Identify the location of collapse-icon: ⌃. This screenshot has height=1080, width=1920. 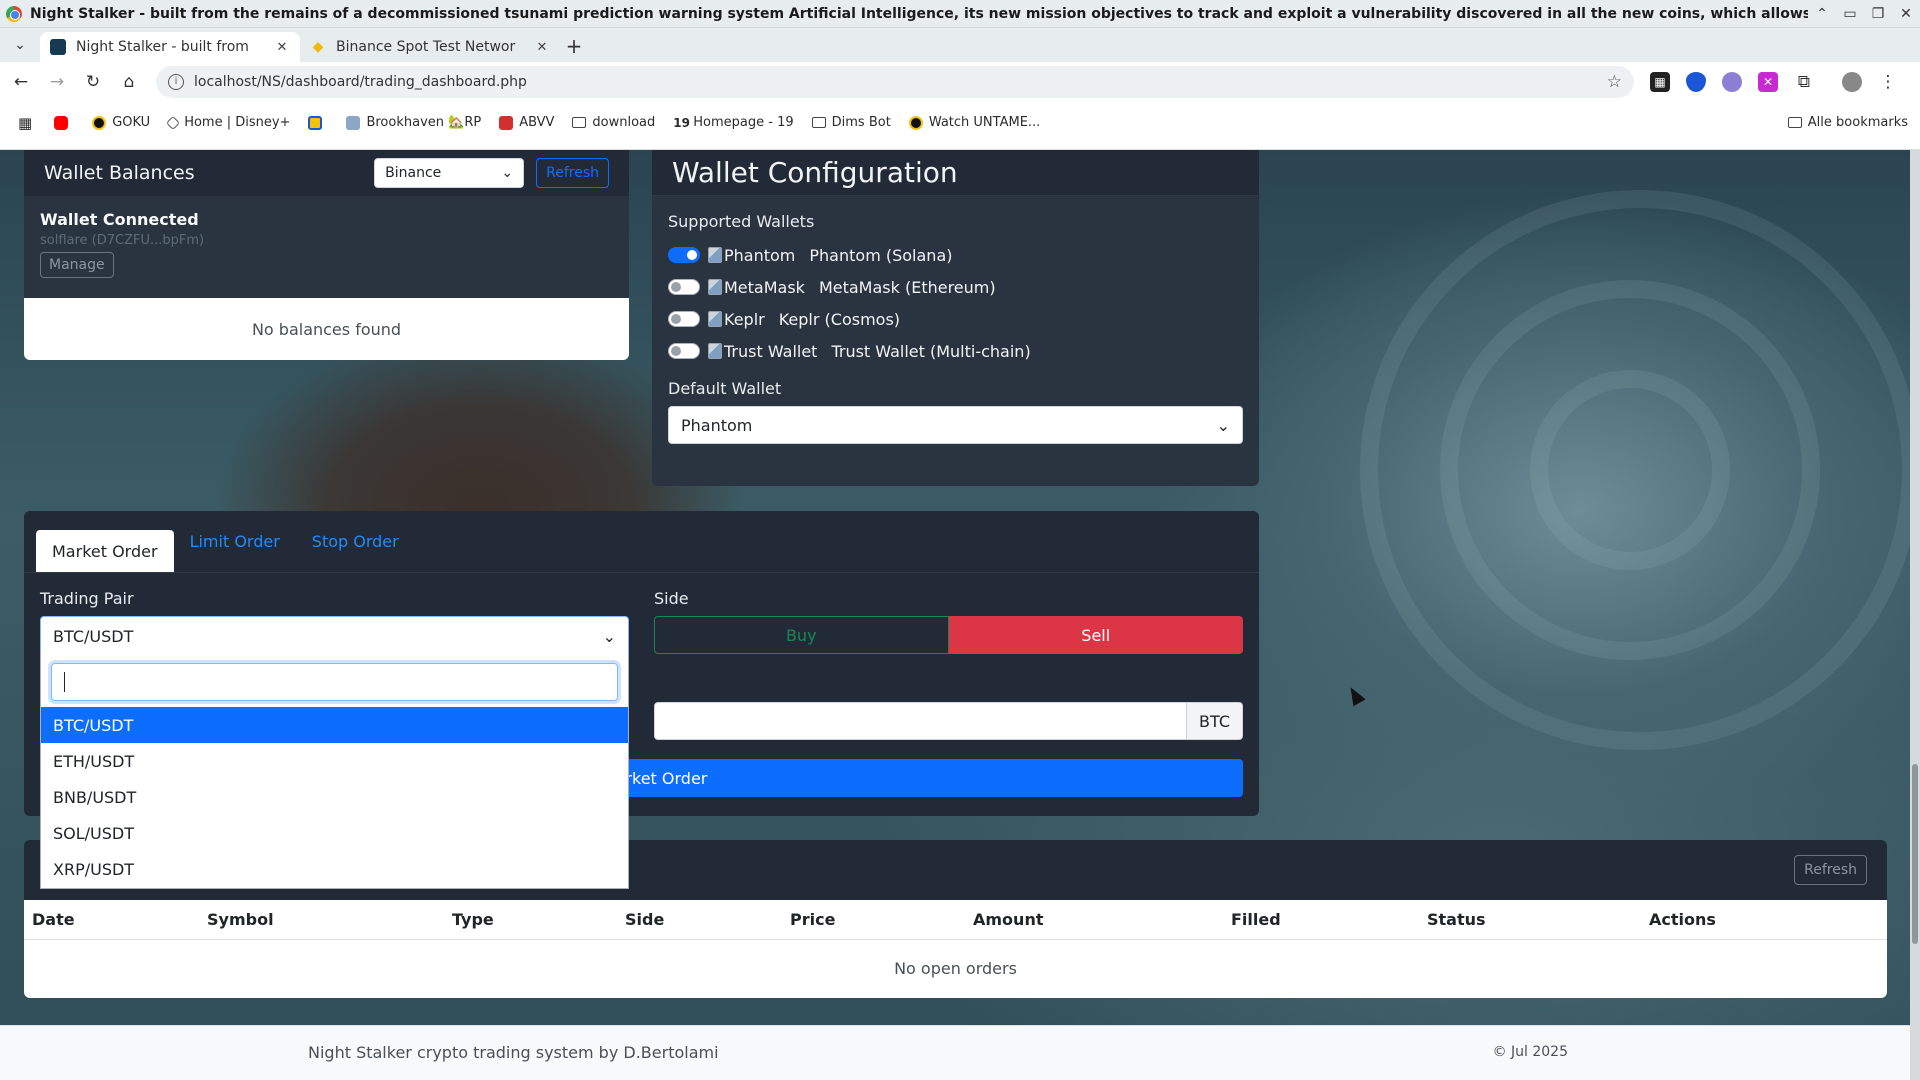
(1822, 14).